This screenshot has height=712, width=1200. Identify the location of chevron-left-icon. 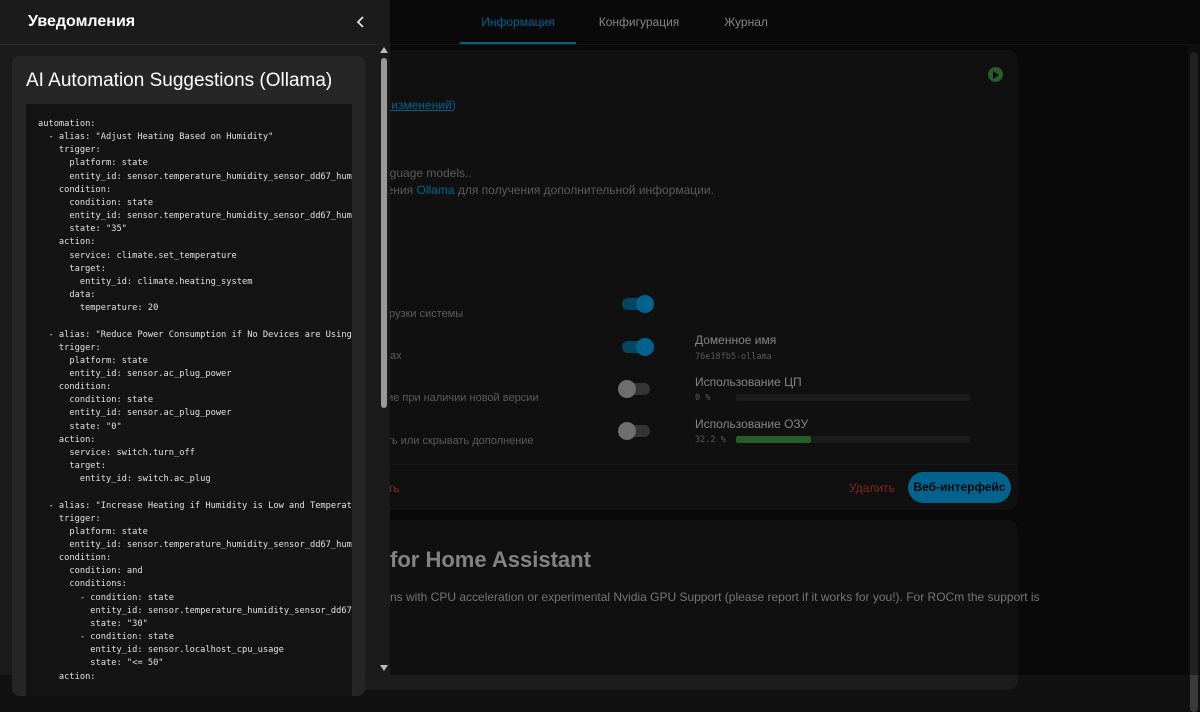
(361, 22).